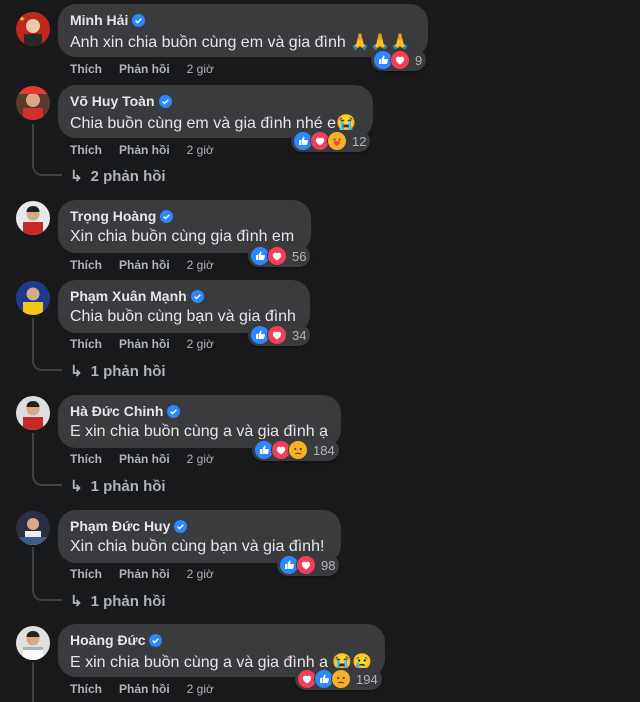 The height and width of the screenshot is (702, 640). Describe the element at coordinates (199, 411) in the screenshot. I see `comment-author: Hà Đức Chinh` at that location.